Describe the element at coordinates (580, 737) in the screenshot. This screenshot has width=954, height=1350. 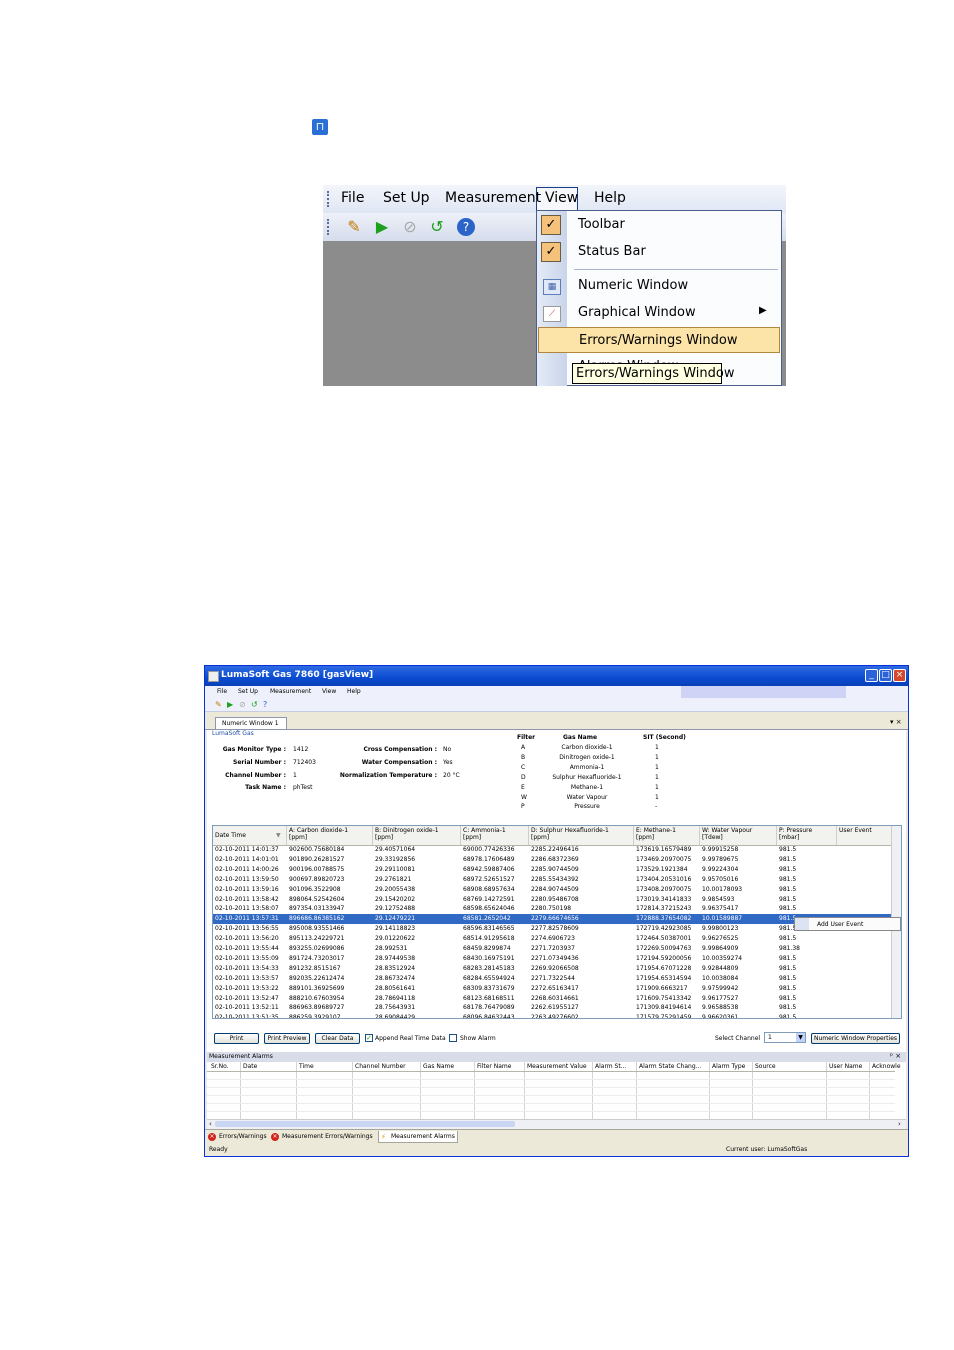
I see `filter-table-header: Gas Name` at that location.